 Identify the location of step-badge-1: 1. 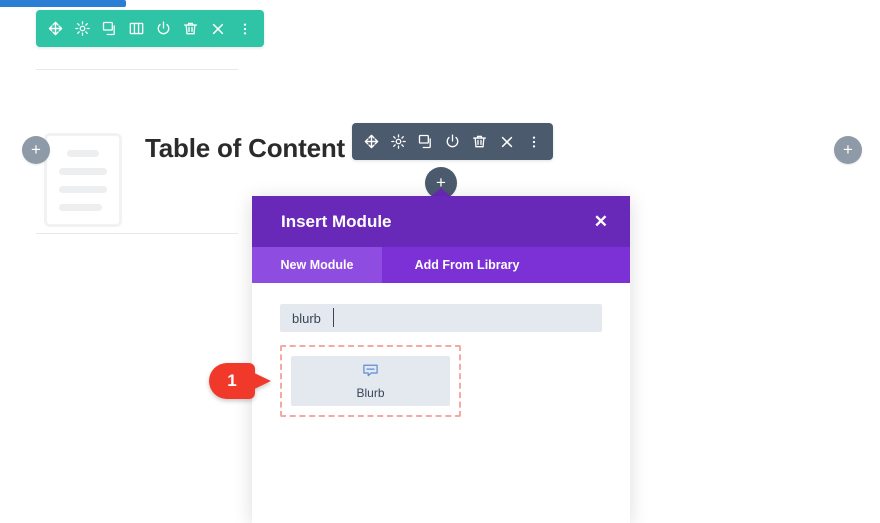
(240, 381).